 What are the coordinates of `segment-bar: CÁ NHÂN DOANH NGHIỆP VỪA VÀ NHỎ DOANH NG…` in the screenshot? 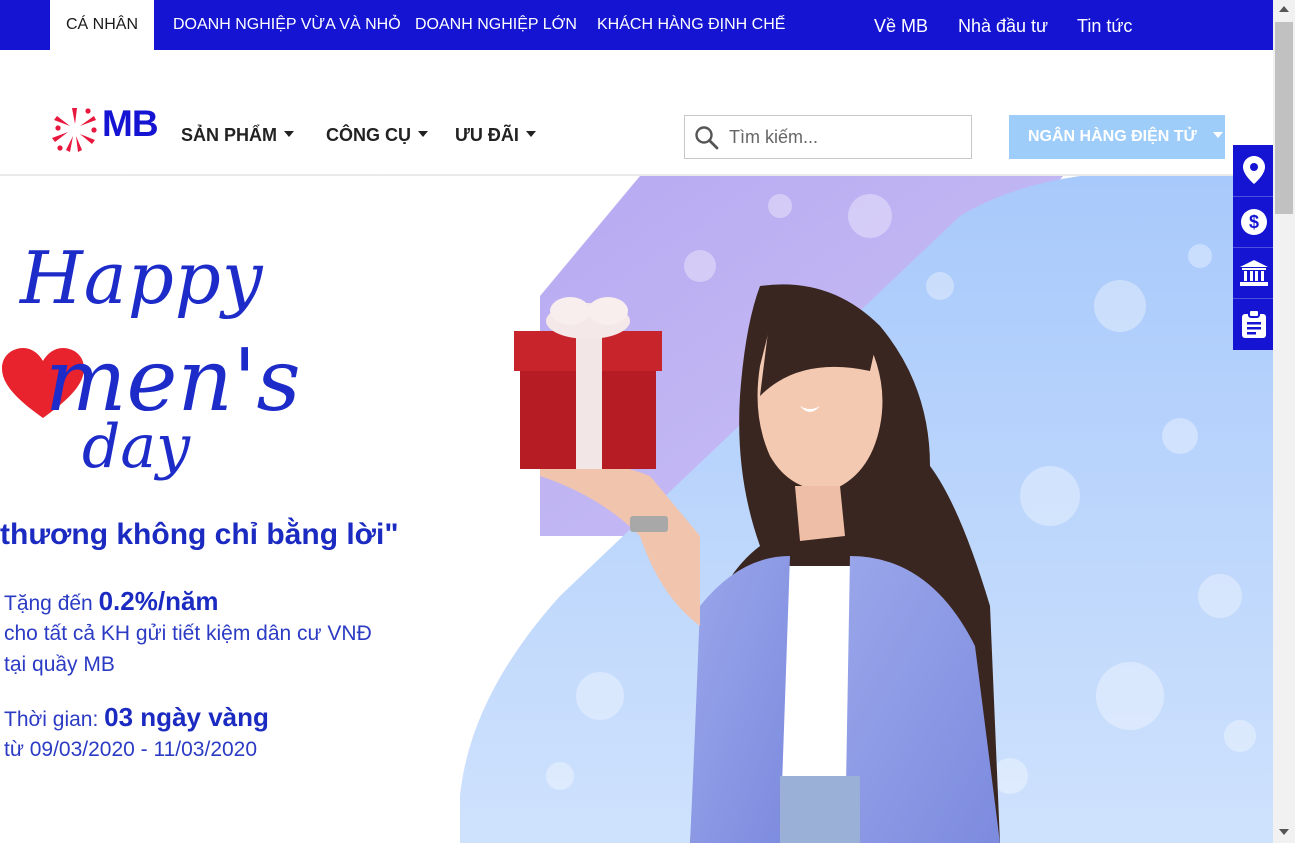 It's located at (636, 25).